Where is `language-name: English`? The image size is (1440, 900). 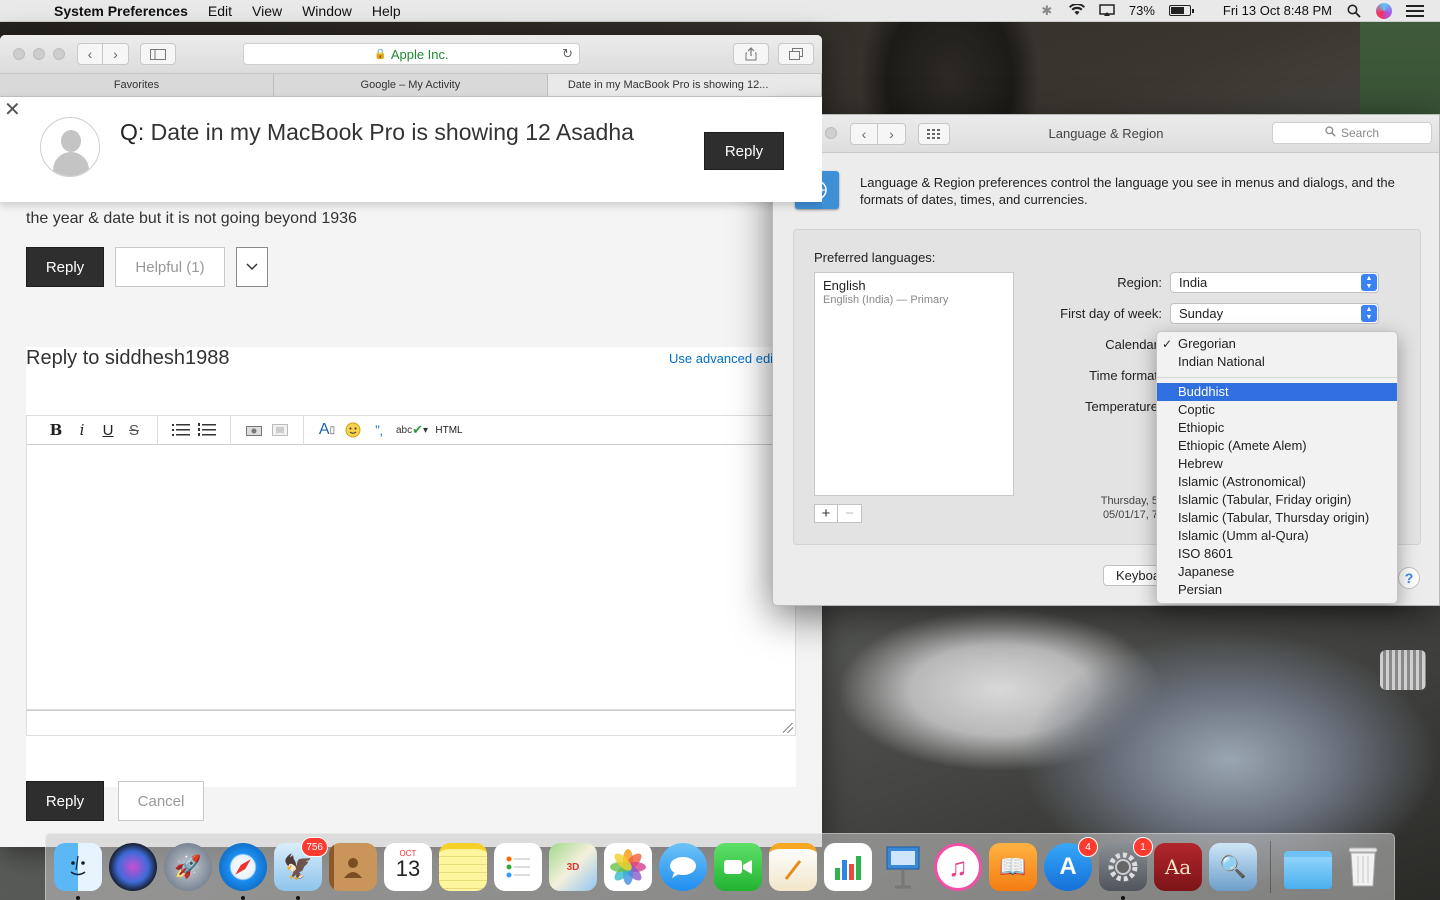 language-name: English is located at coordinates (844, 285).